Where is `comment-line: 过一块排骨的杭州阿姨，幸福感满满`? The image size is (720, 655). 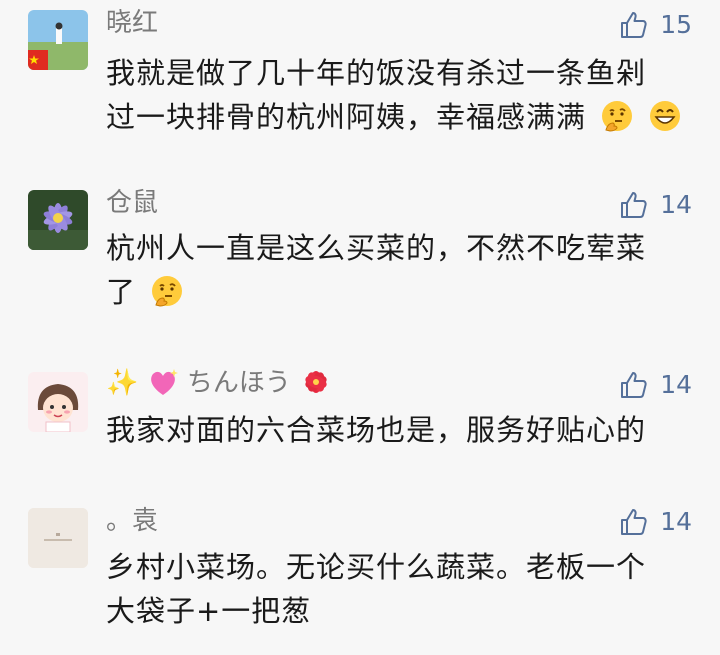 comment-line: 过一块排骨的杭州阿姨，幸福感满满 is located at coordinates (346, 117).